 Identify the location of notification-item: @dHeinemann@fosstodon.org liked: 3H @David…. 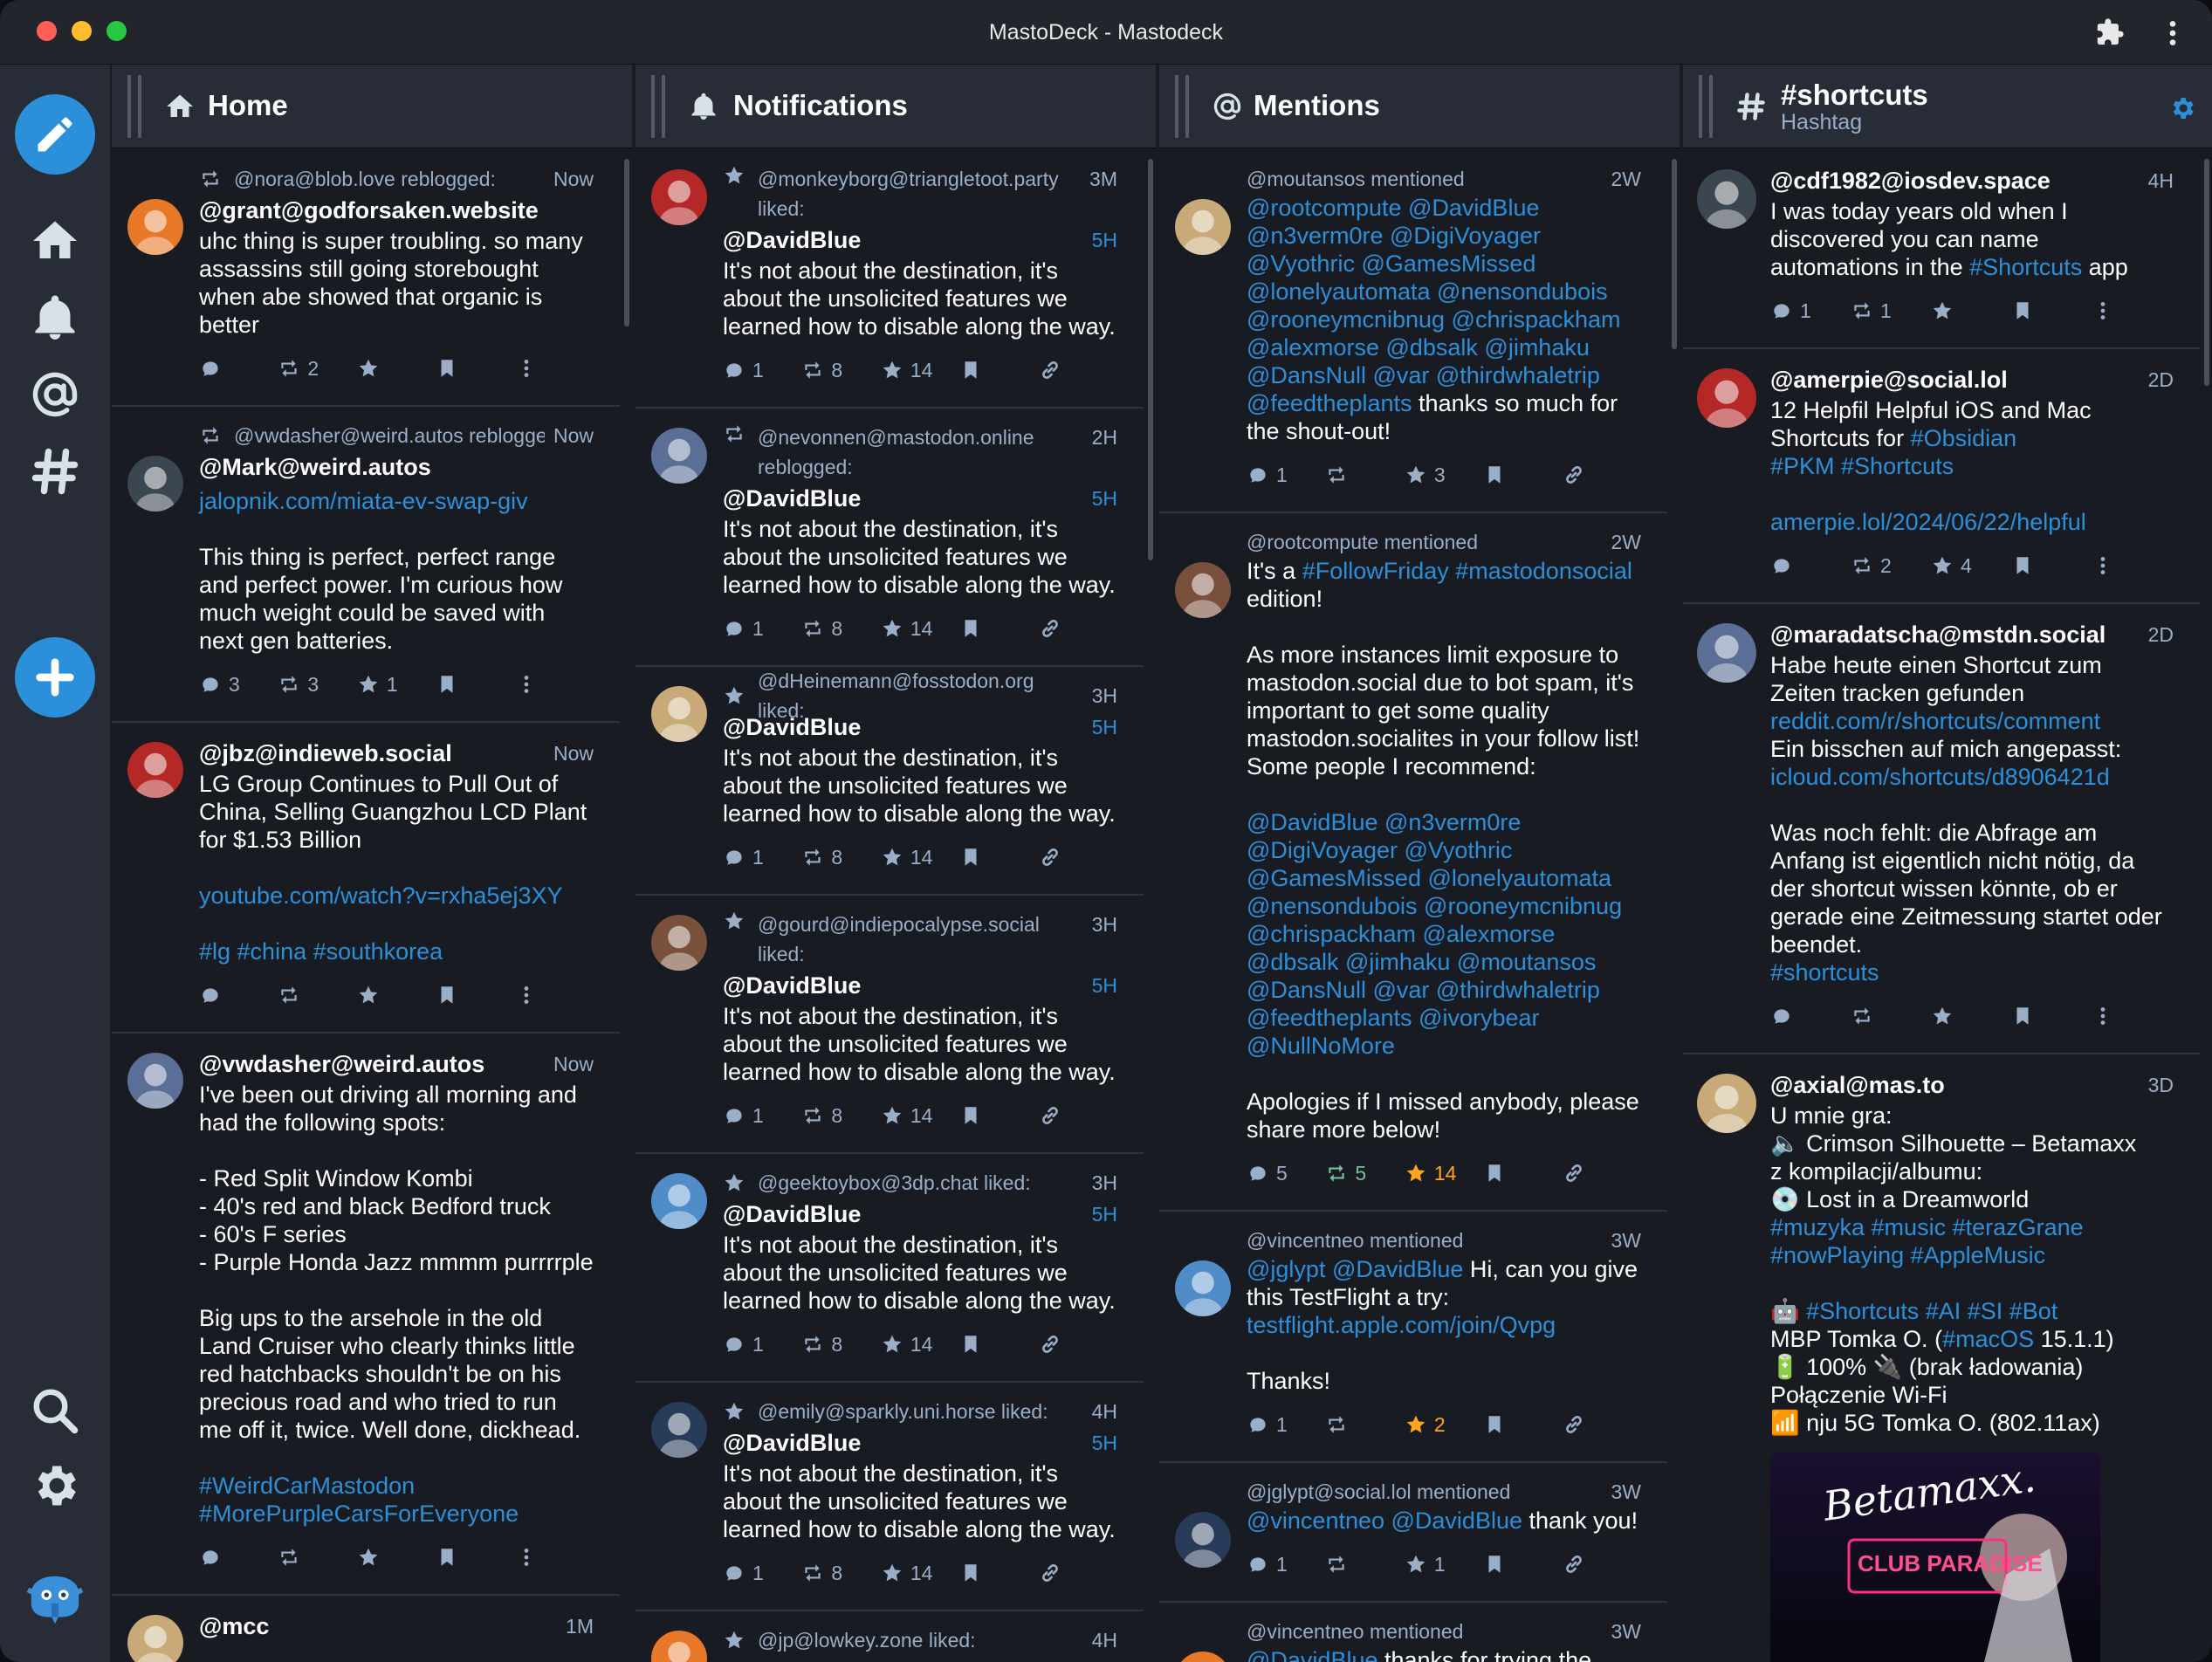
(890, 781).